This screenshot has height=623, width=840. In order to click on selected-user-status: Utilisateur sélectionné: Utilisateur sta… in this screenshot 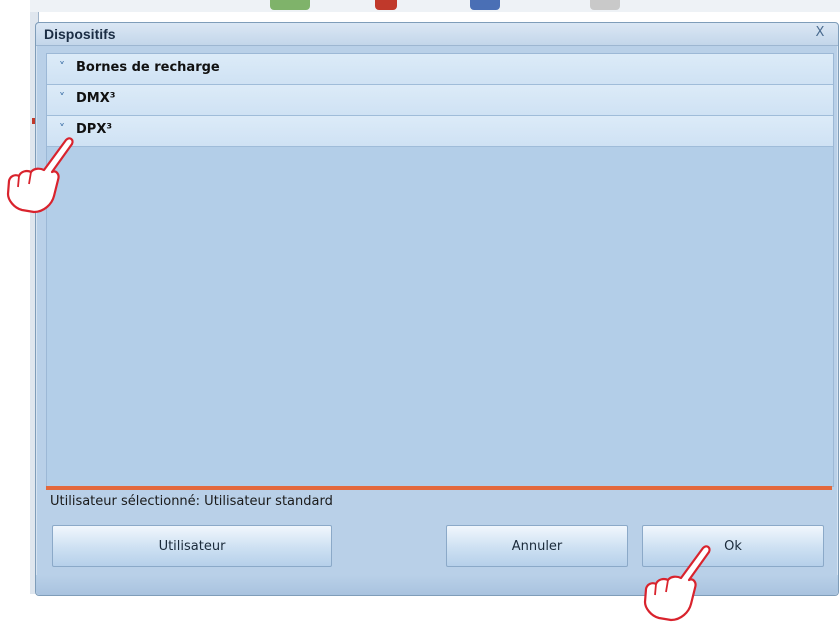, I will do `click(191, 501)`.